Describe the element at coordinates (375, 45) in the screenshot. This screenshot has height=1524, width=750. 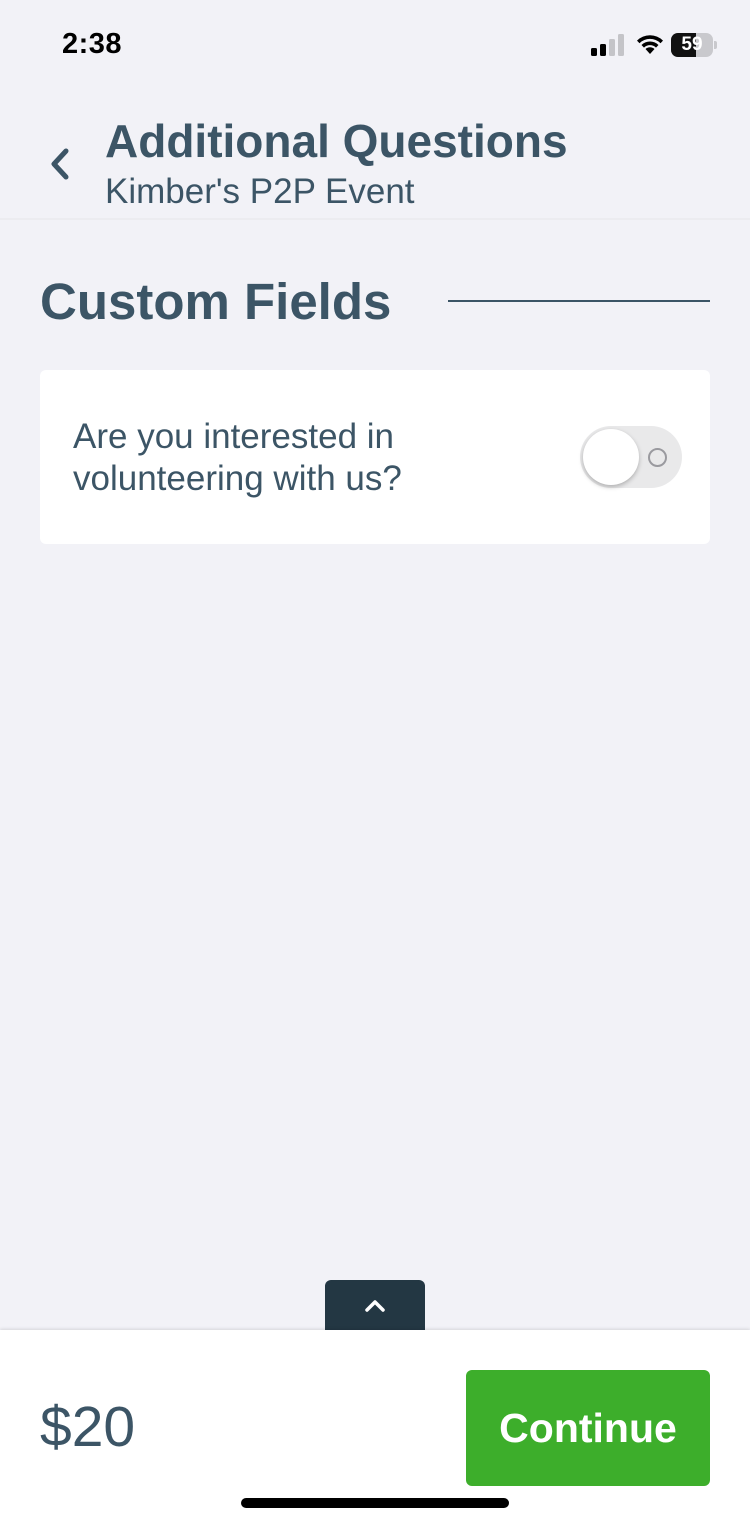
I see `status-bar: 2:38 59` at that location.